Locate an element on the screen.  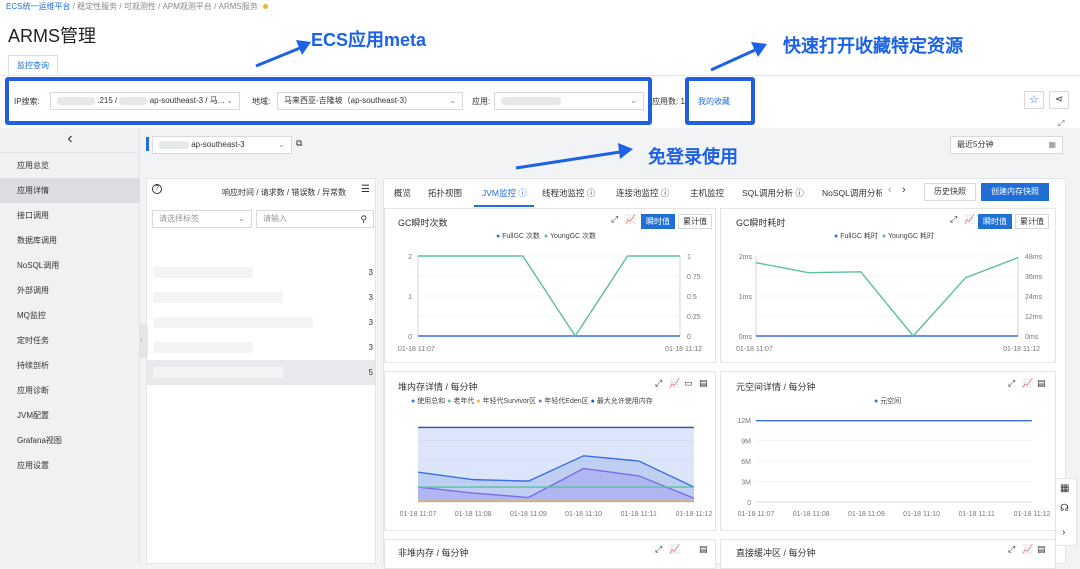
sidebar-item: 外部调用 is located at coordinates (70, 290).